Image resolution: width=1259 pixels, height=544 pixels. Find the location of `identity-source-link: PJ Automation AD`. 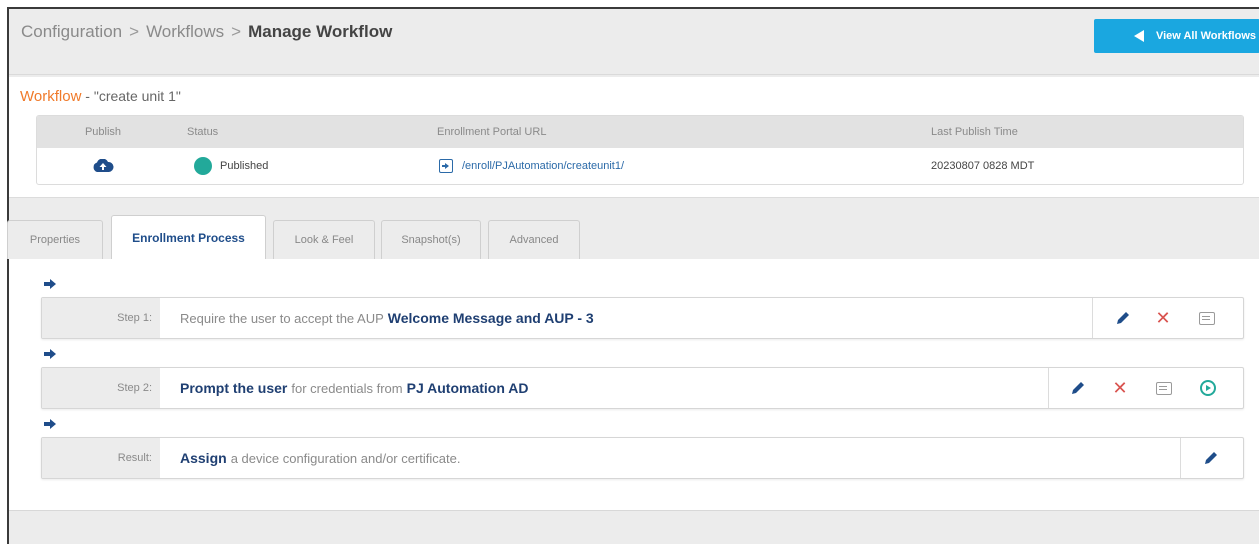

identity-source-link: PJ Automation AD is located at coordinates (468, 388).